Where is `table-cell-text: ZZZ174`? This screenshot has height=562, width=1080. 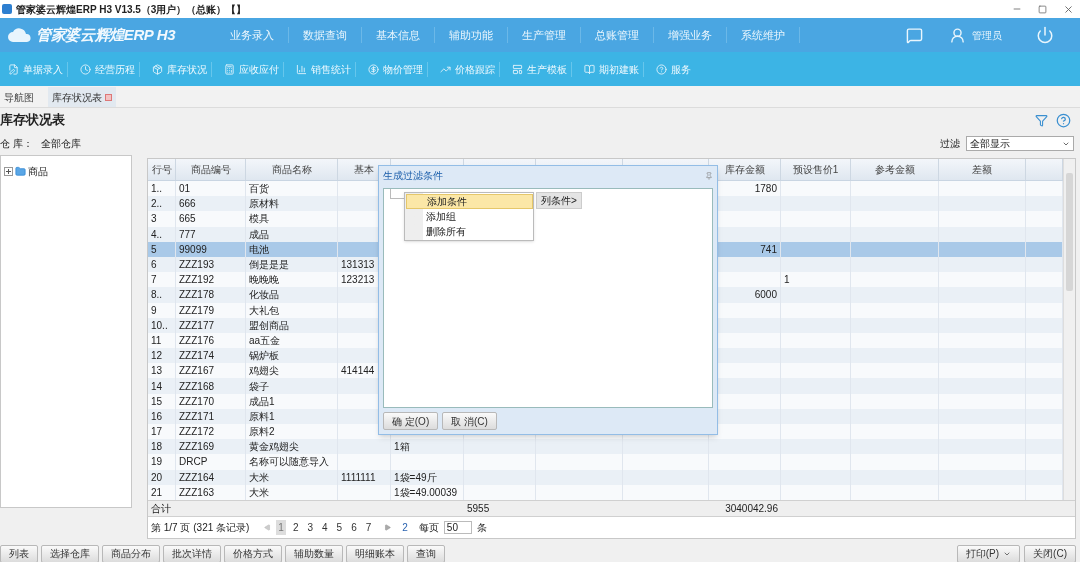
table-cell-text: ZZZ174 is located at coordinates (196, 356).